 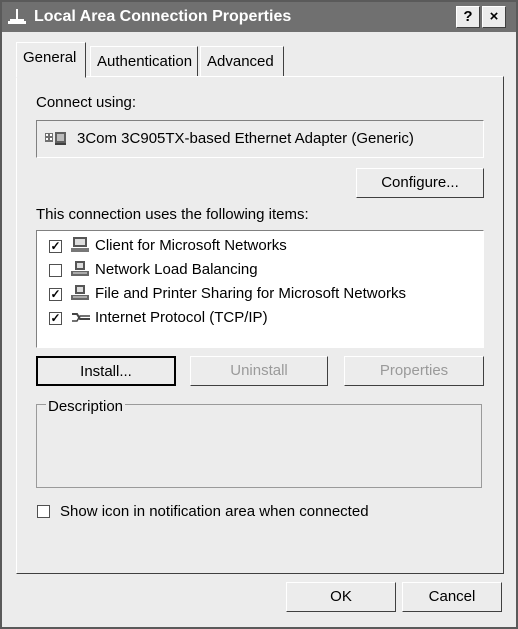 I want to click on uninstall-button: Uninstall, so click(x=259, y=371).